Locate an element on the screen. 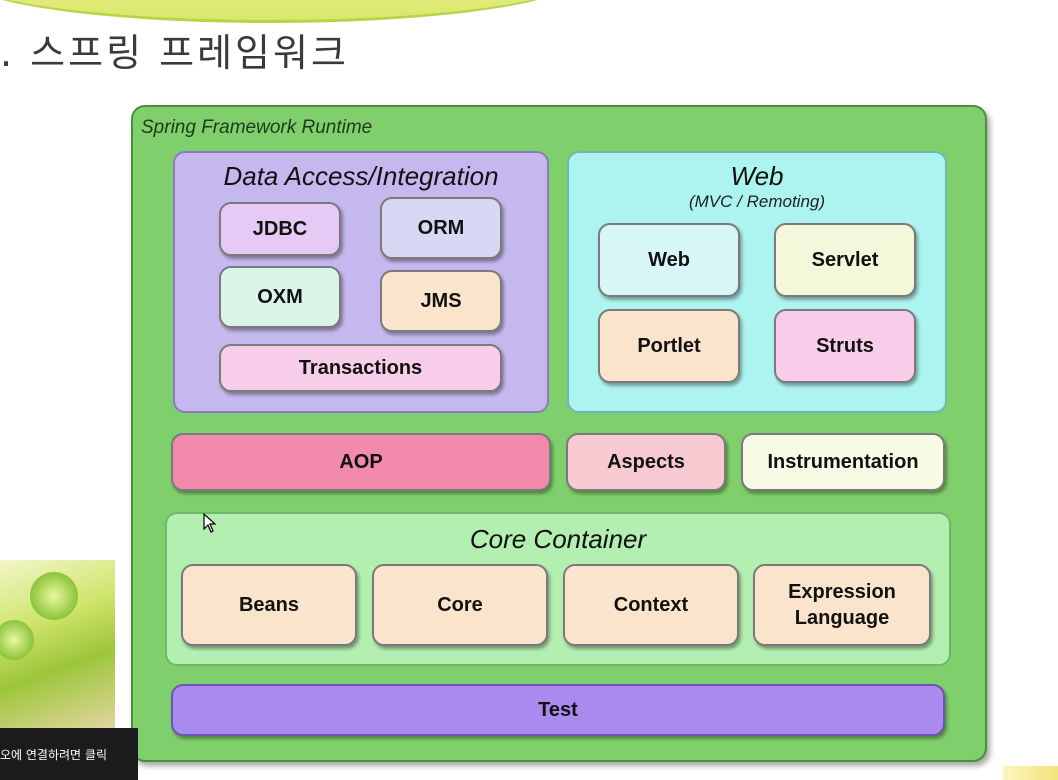  aop-module: AOP is located at coordinates (361, 462).